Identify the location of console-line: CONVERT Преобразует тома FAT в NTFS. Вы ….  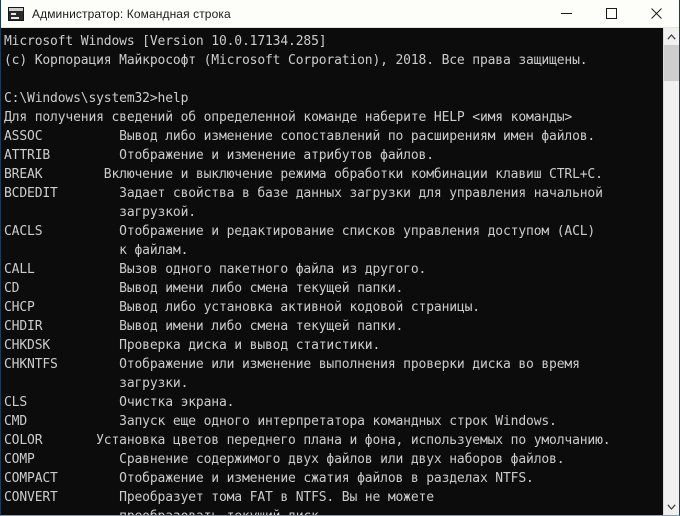
(219, 497).